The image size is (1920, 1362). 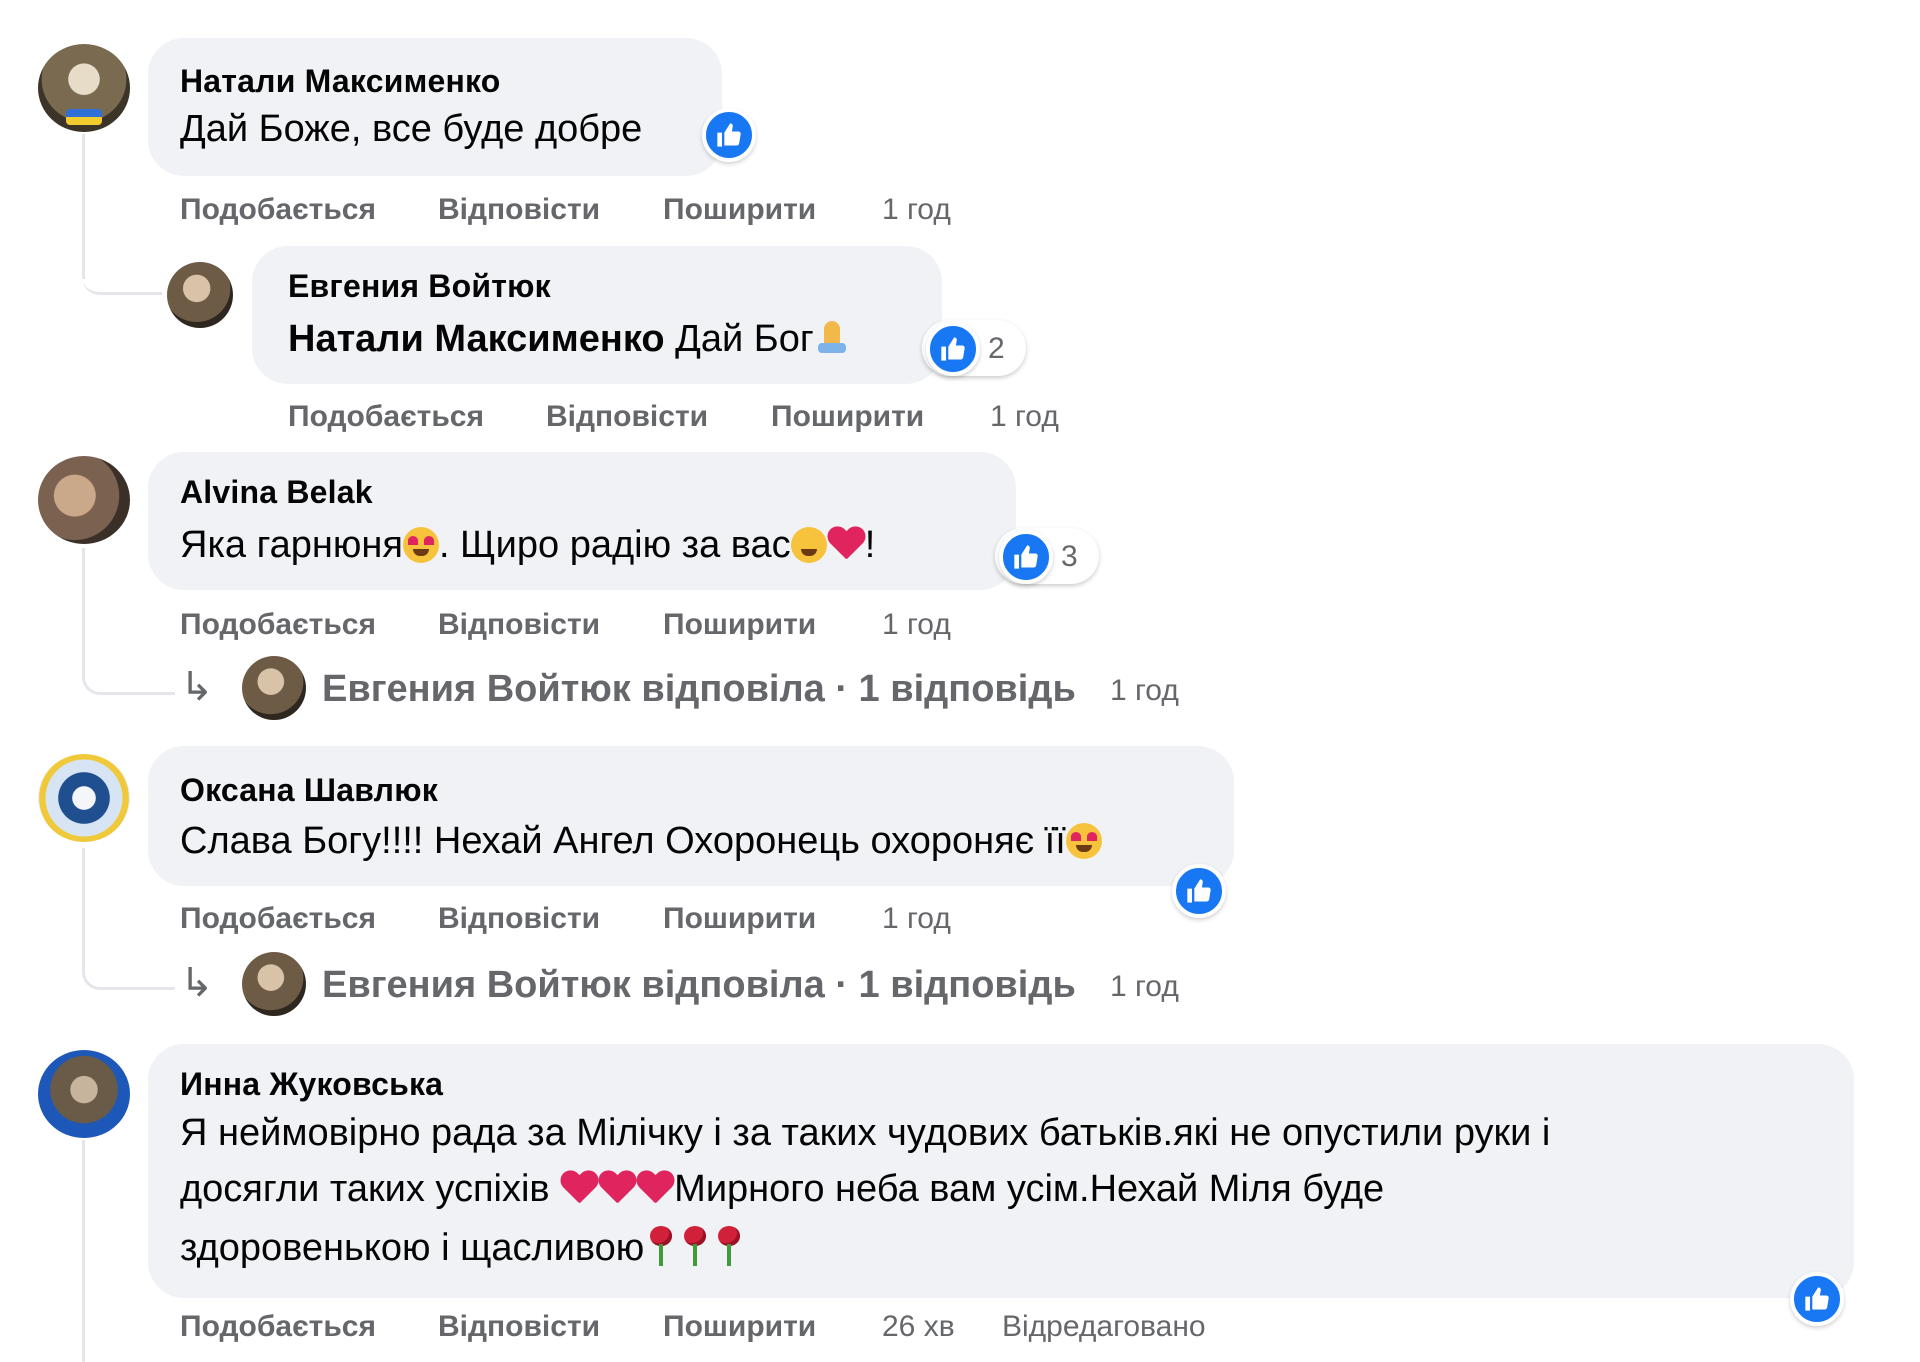 I want to click on comment-timestamp: 26 хв, so click(x=918, y=1327).